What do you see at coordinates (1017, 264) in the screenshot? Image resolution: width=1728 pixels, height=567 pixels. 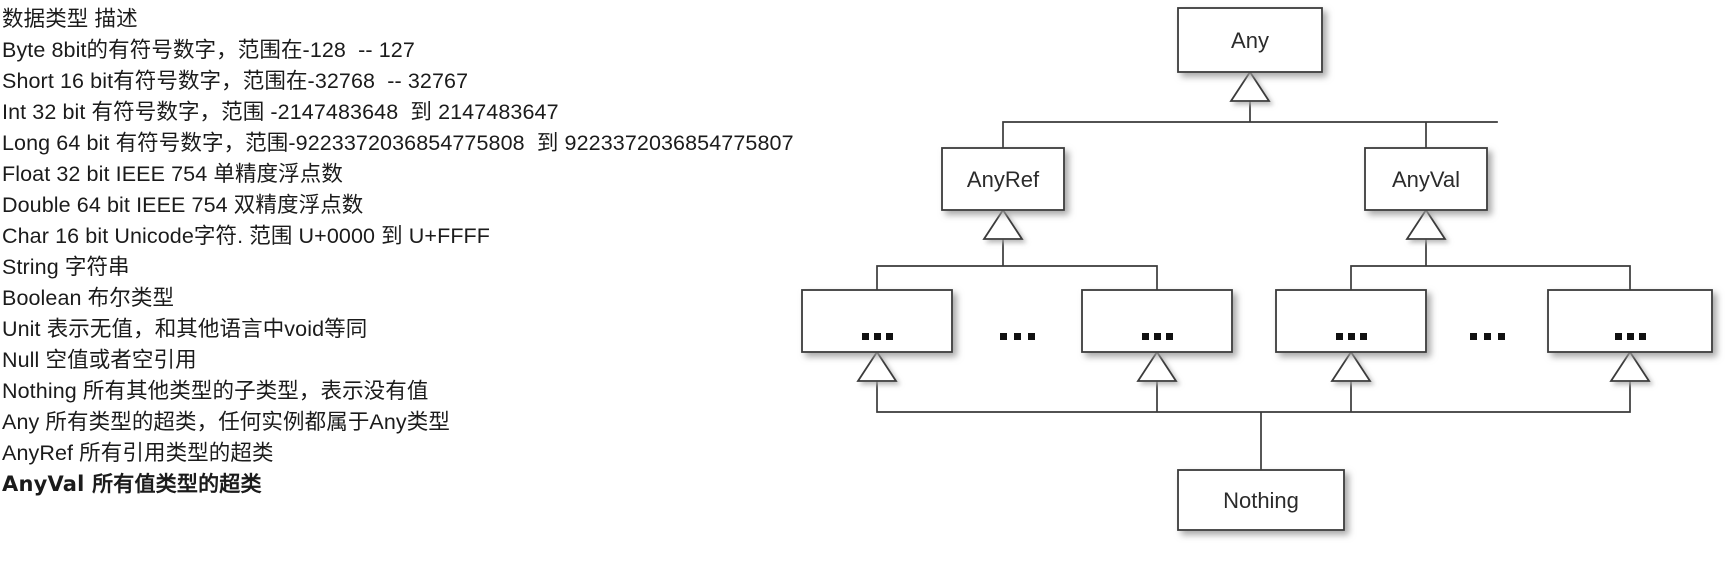 I see `edge-anyref-bus` at bounding box center [1017, 264].